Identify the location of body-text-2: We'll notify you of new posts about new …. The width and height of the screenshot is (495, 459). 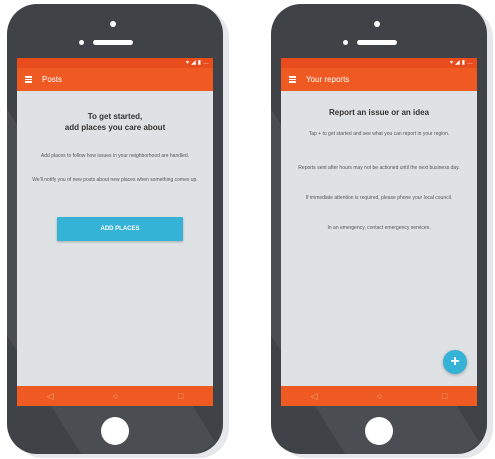
(115, 180).